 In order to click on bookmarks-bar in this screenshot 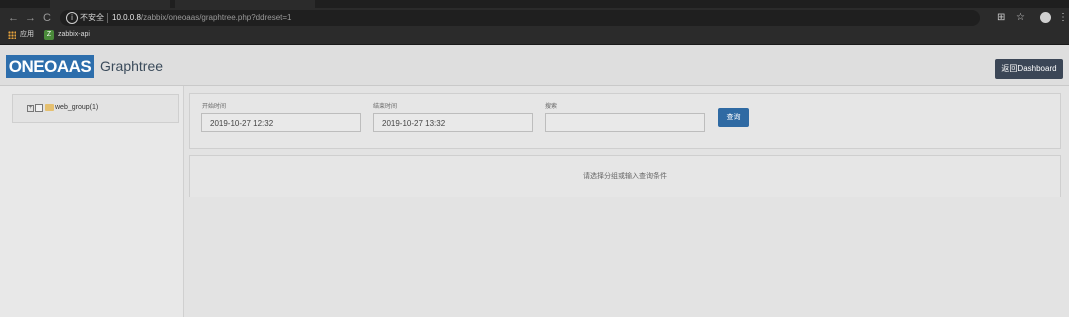, I will do `click(534, 36)`.